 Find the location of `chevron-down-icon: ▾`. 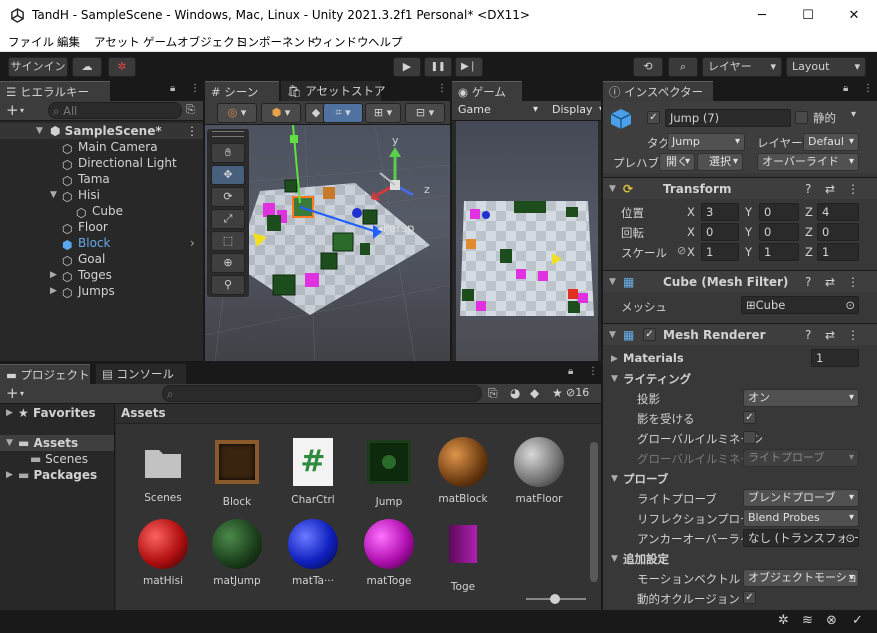

chevron-down-icon: ▾ is located at coordinates (853, 114).